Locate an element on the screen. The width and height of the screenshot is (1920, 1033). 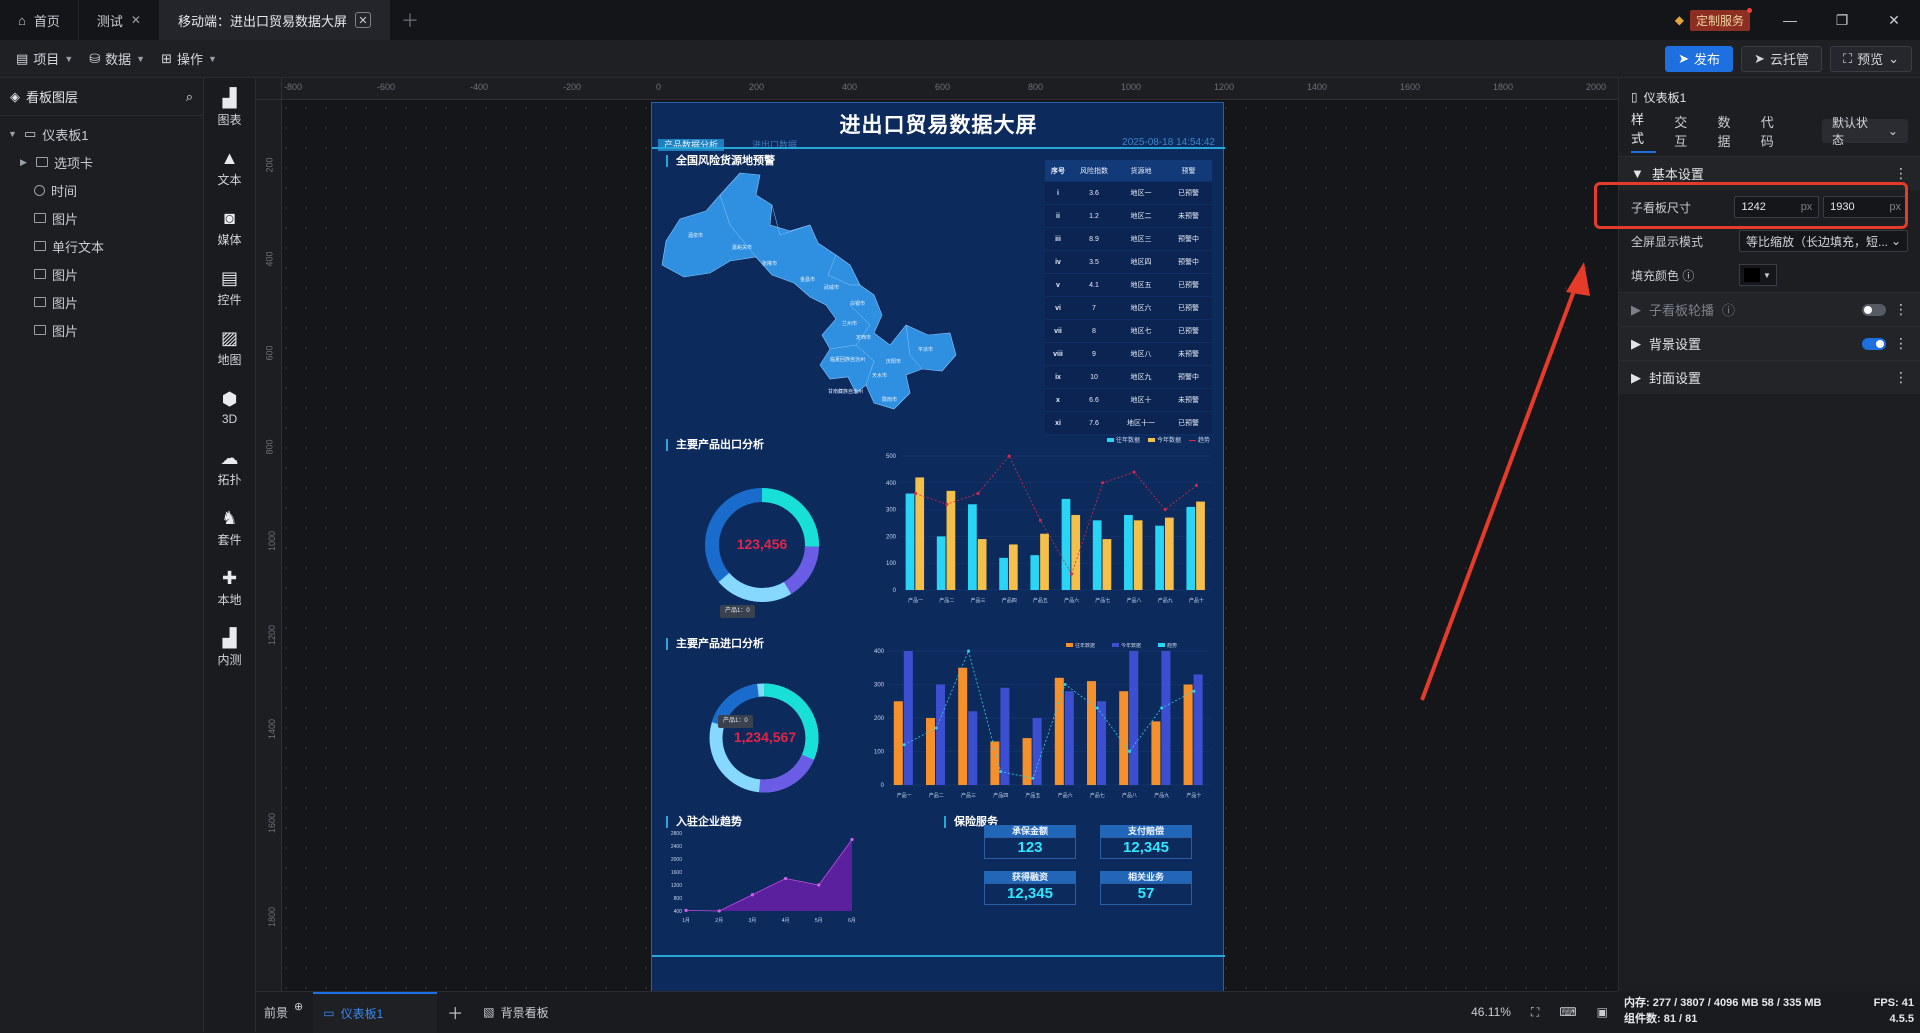
palette-map: ▨ 地图 is located at coordinates (229, 348).